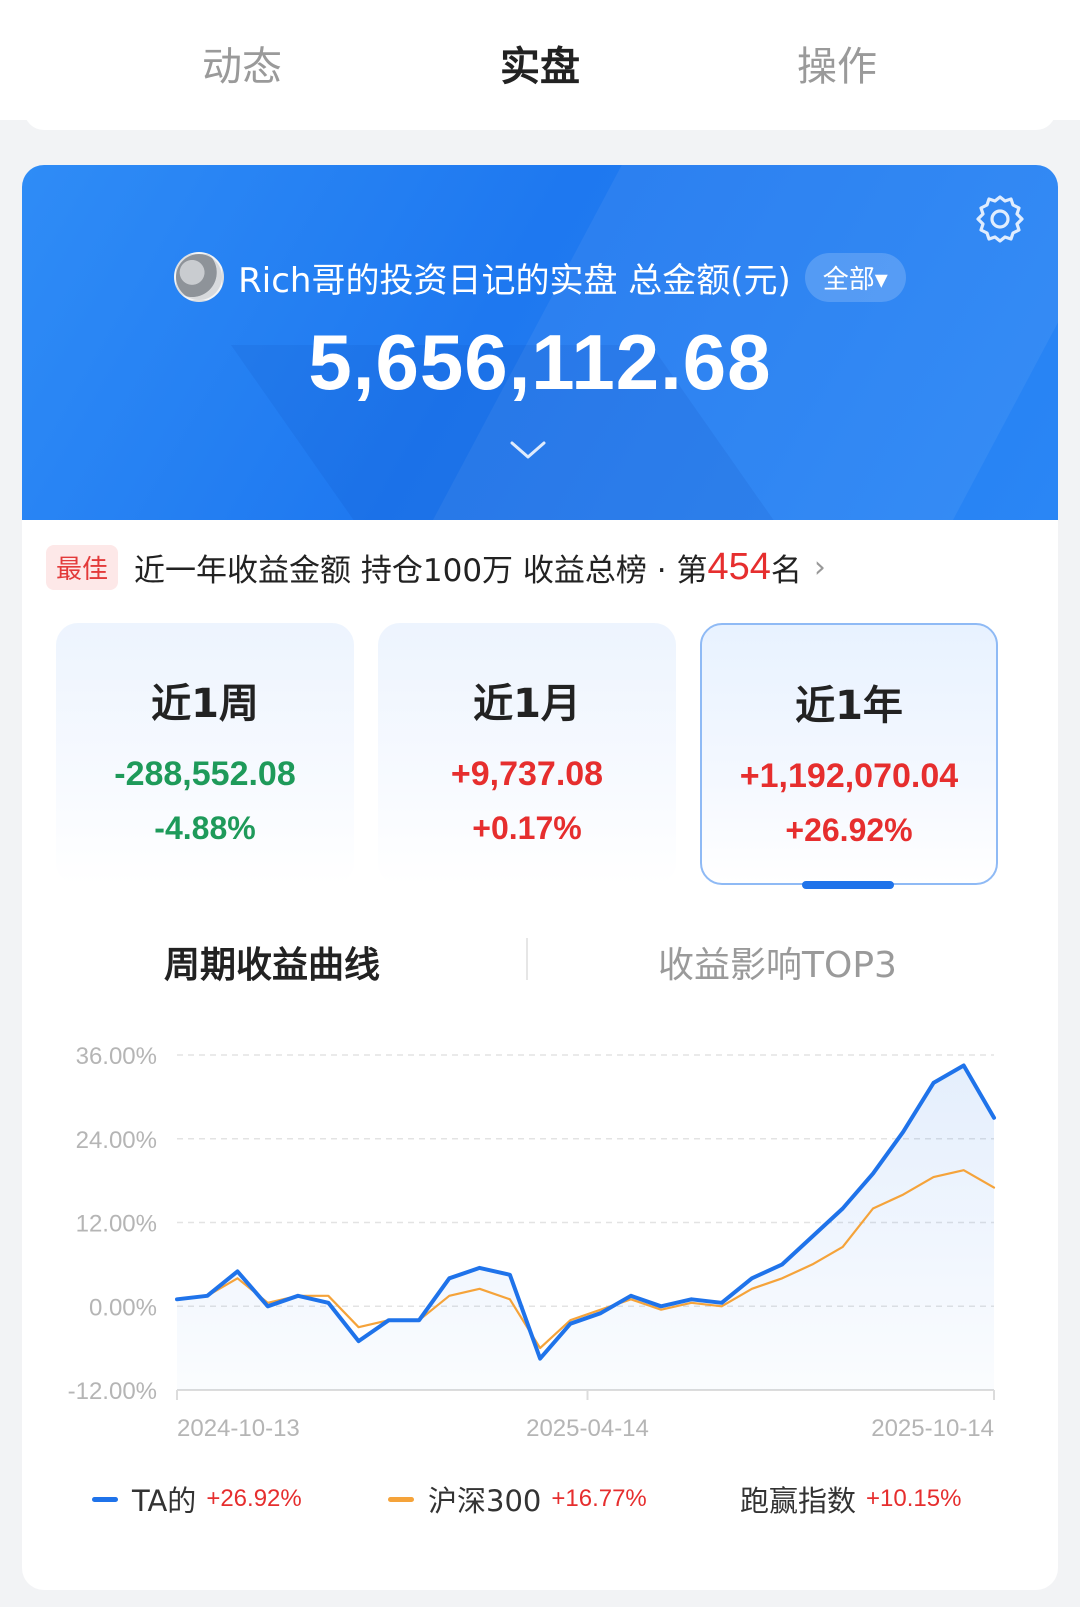  I want to click on top-tab-bar: 动态 实盘 操作, so click(540, 65).